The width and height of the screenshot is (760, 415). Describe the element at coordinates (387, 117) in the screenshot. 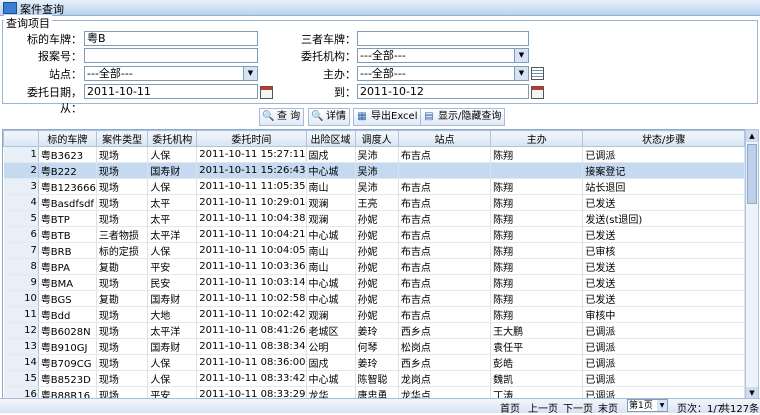

I see `export-excel-button: ▦ 导出Excel` at that location.